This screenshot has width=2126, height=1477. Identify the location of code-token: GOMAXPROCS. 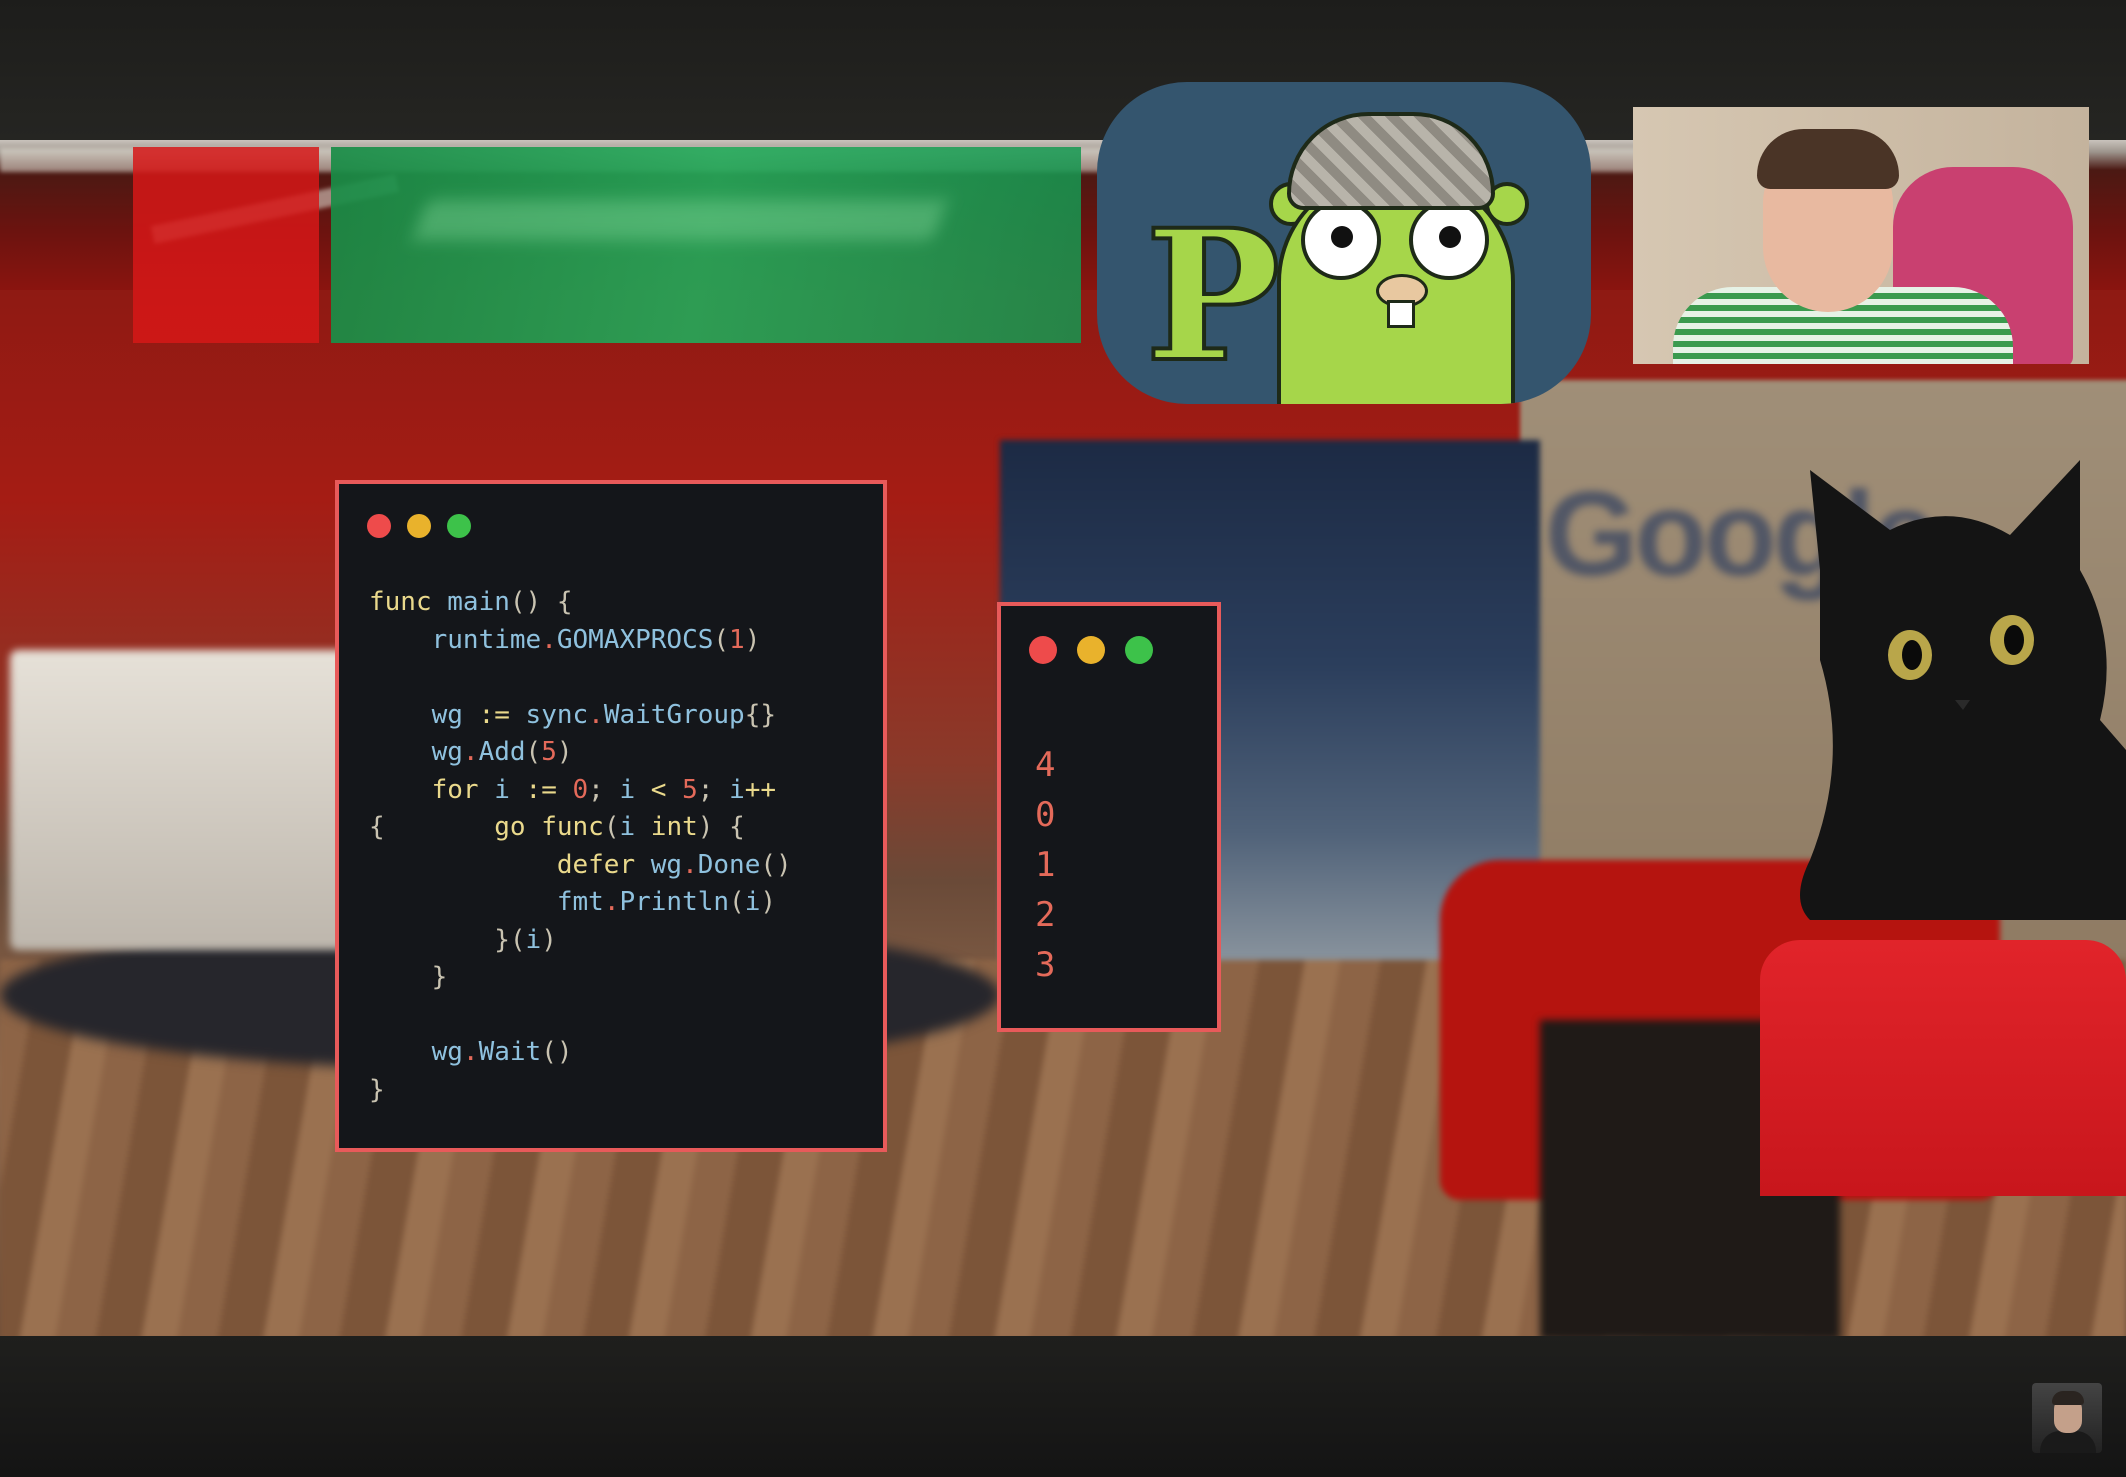
(635, 639).